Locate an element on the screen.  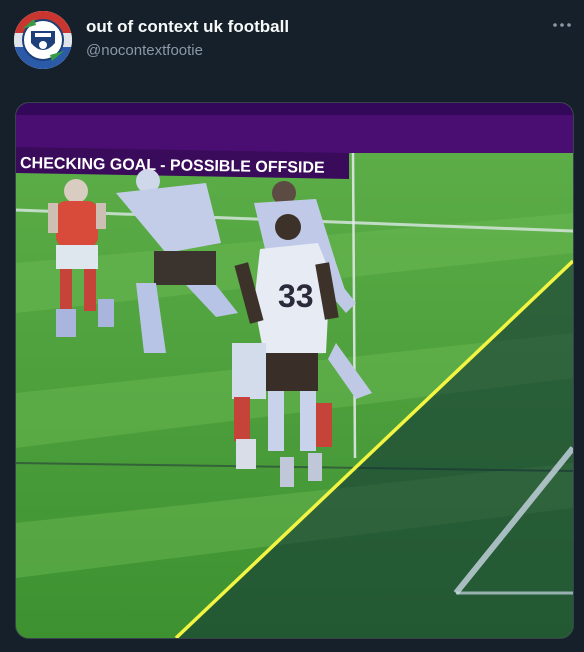
club-crest-icon is located at coordinates (43, 40).